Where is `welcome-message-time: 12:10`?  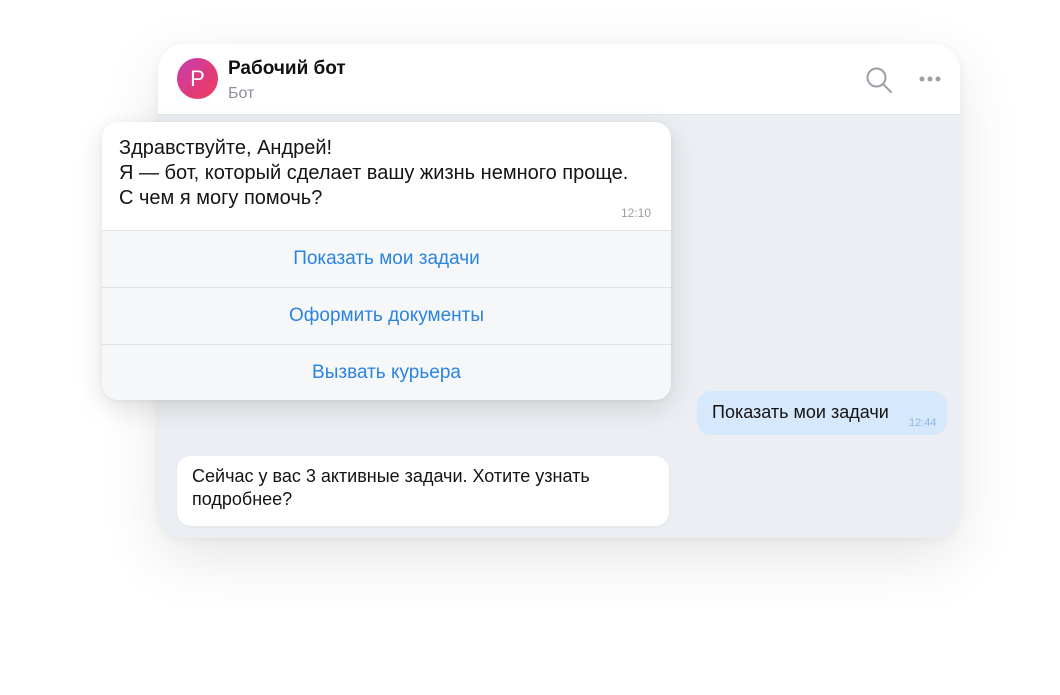 welcome-message-time: 12:10 is located at coordinates (636, 213).